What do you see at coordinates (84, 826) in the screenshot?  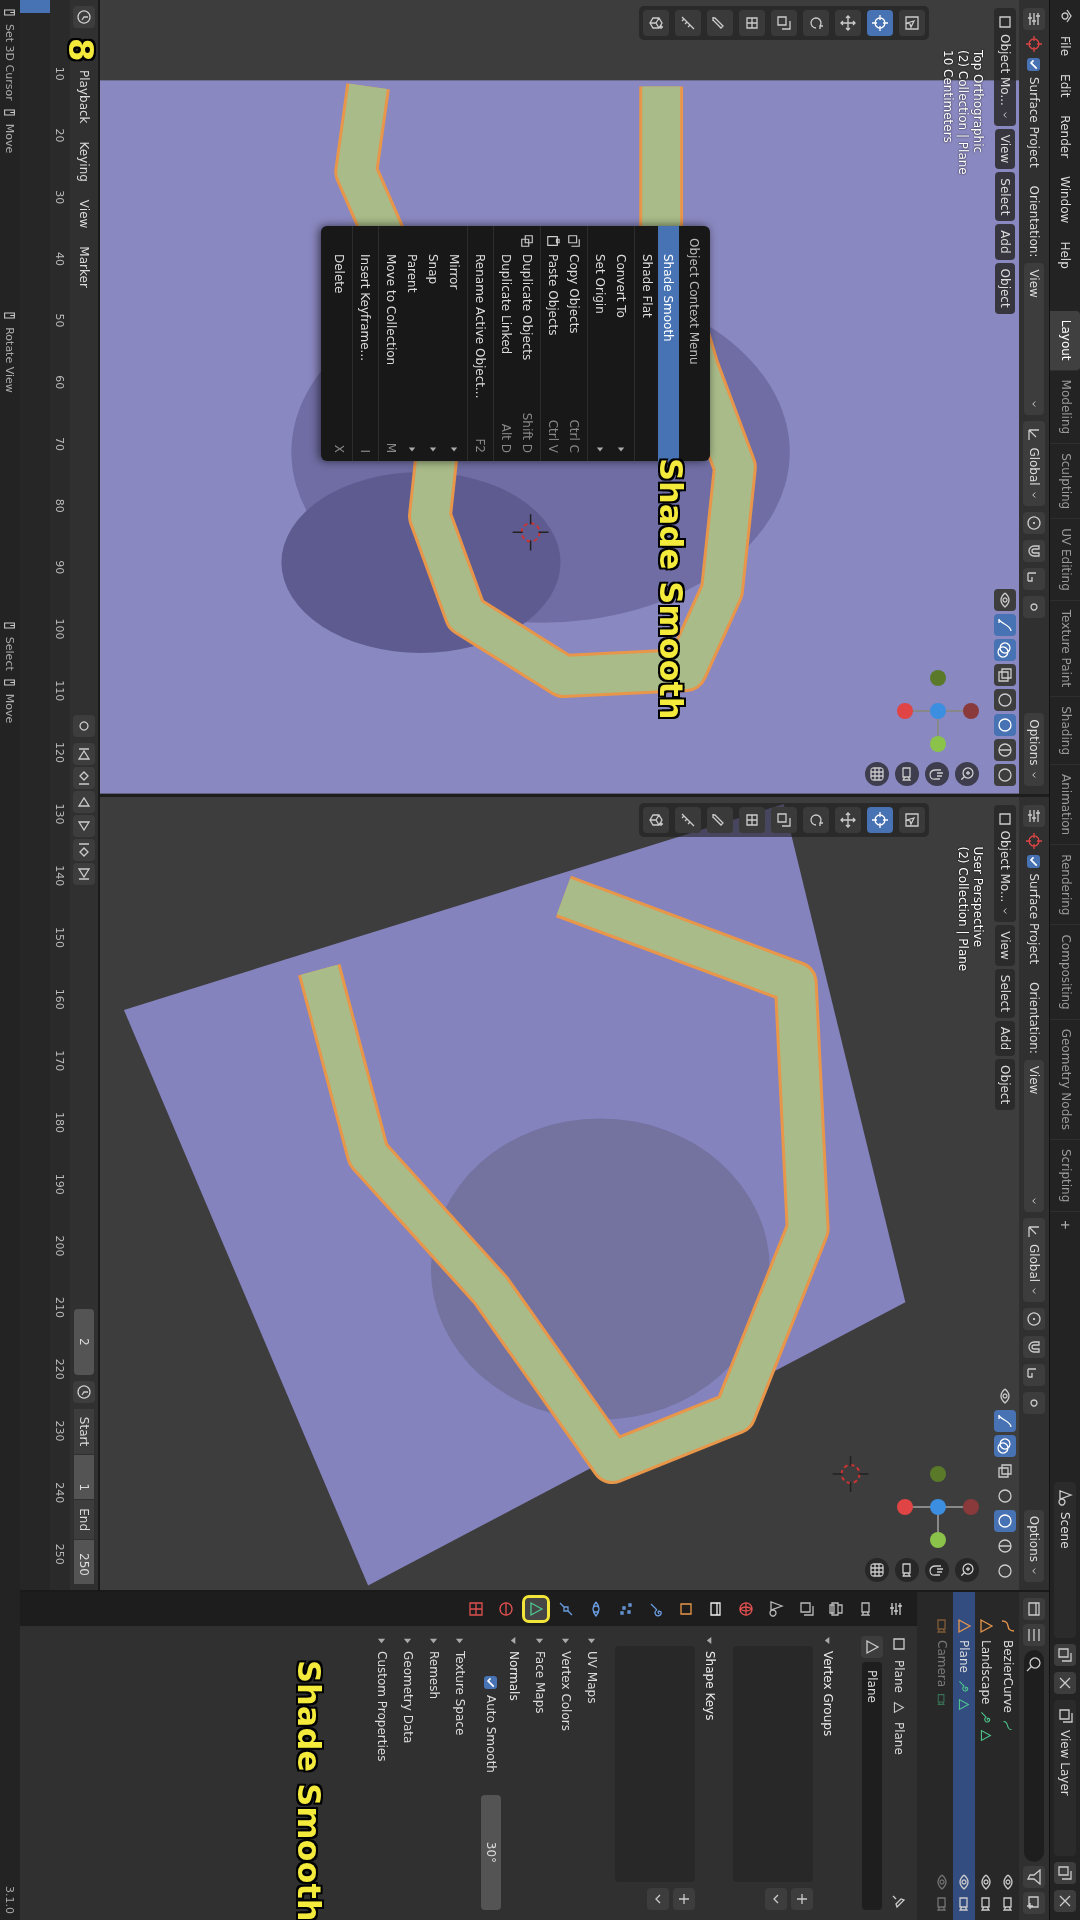 I see `play-icon` at bounding box center [84, 826].